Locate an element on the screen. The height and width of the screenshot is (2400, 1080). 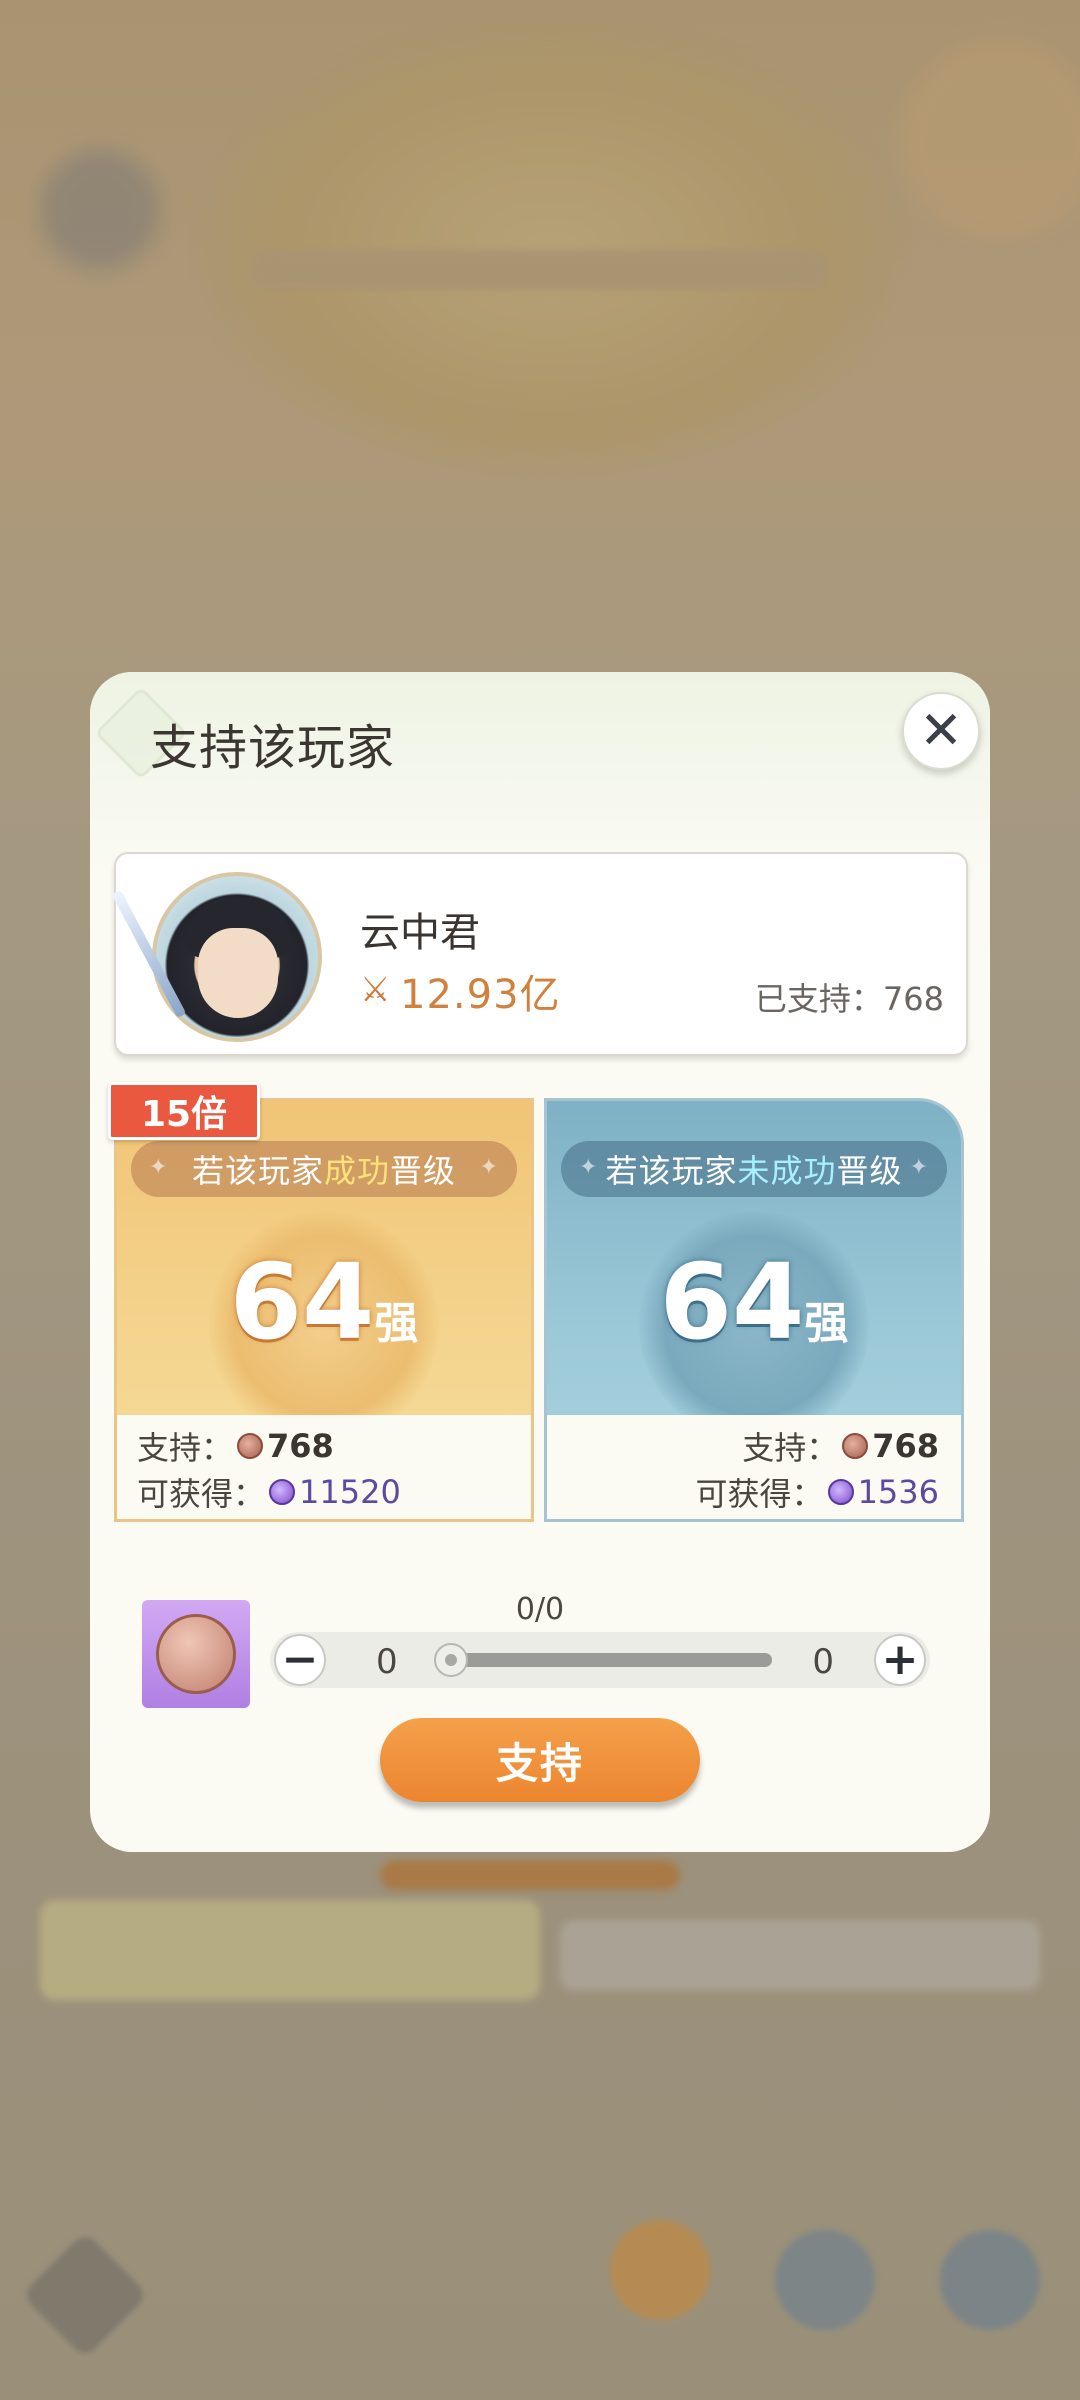
multiplier-badge: 15倍 is located at coordinates (184, 1111).